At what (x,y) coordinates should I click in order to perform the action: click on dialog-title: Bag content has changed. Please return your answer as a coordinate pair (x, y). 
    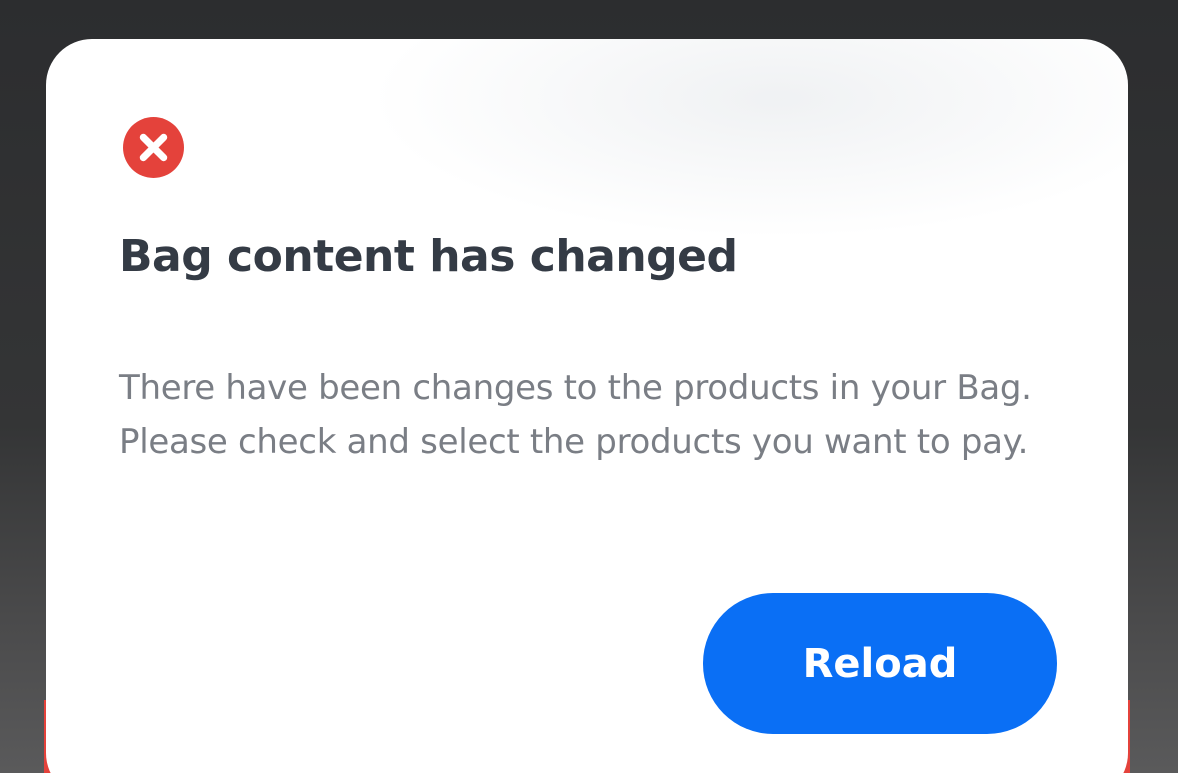
    Looking at the image, I should click on (428, 256).